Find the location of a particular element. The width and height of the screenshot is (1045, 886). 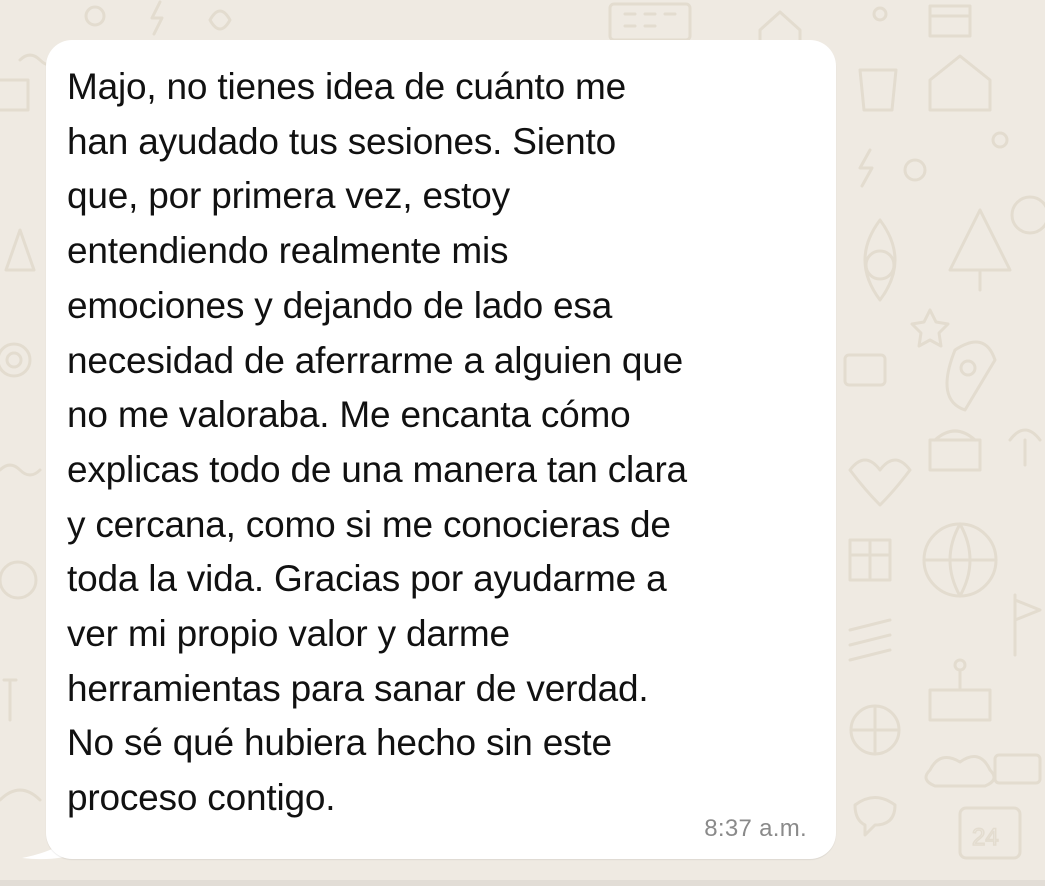

message-timestamp: 8:37 a.m. is located at coordinates (755, 828).